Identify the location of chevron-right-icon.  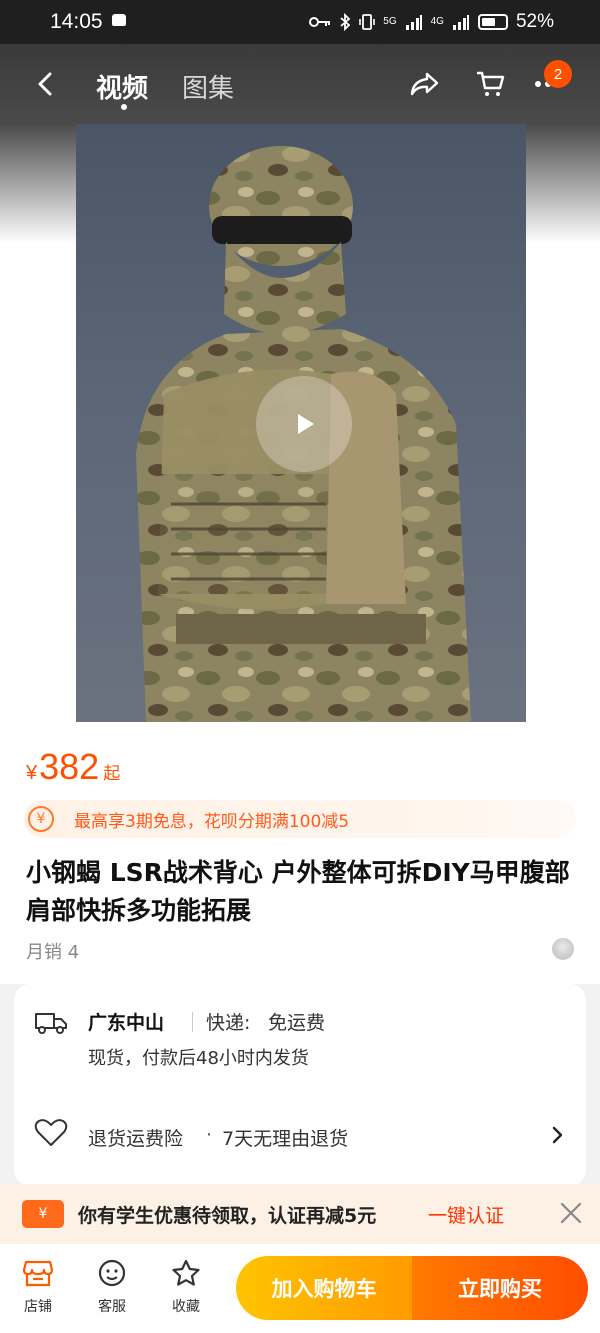
(557, 1135).